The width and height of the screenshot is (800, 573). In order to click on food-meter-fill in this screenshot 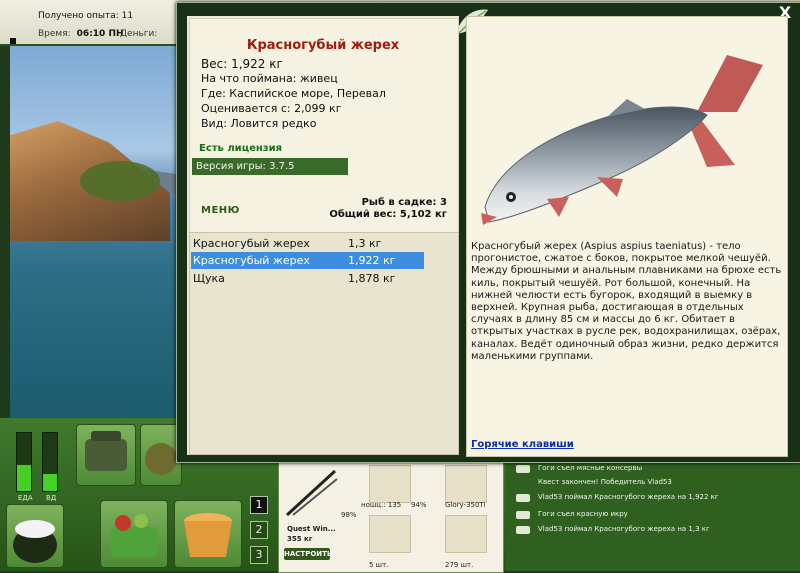, I will do `click(24, 477)`.